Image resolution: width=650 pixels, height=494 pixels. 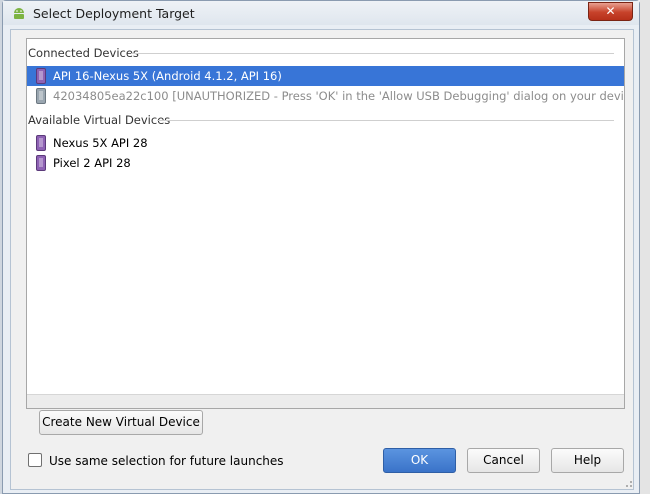 What do you see at coordinates (628, 483) in the screenshot?
I see `resize-grip-icon` at bounding box center [628, 483].